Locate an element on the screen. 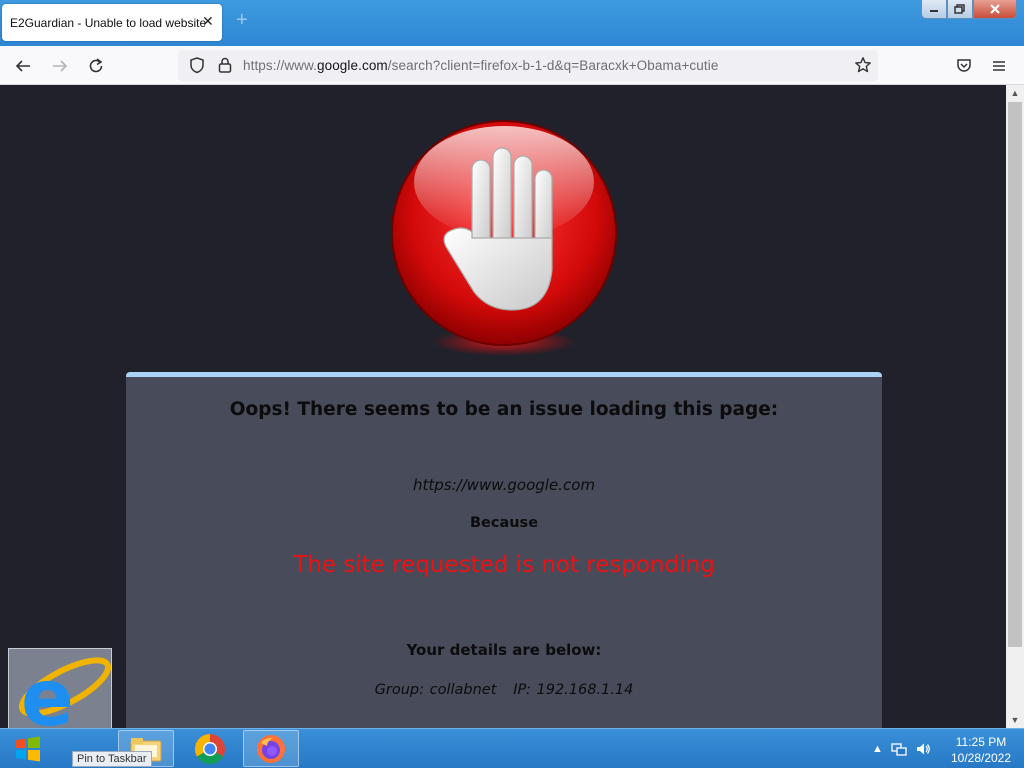 The image size is (1024, 768). chrome-icon is located at coordinates (209, 748).